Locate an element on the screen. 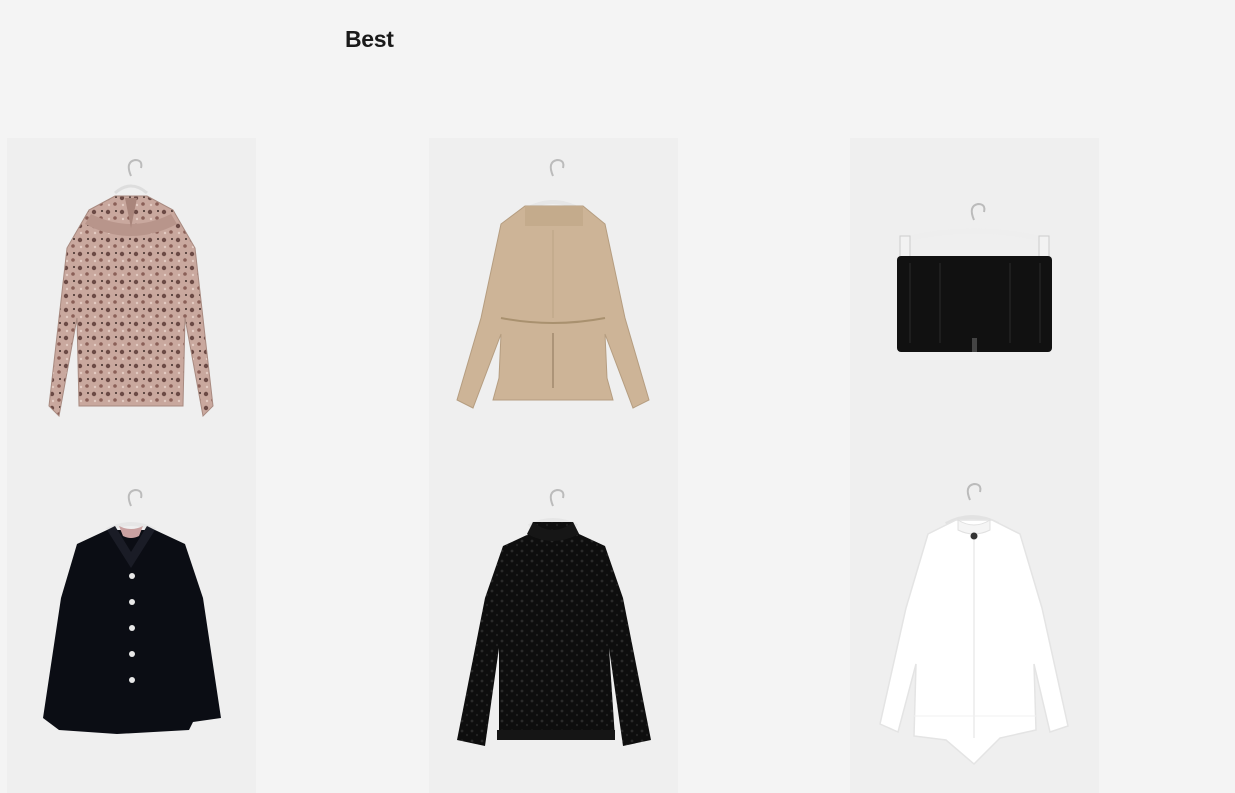 Image resolution: width=1235 pixels, height=793 pixels. black-tube-top-image is located at coordinates (974, 277).